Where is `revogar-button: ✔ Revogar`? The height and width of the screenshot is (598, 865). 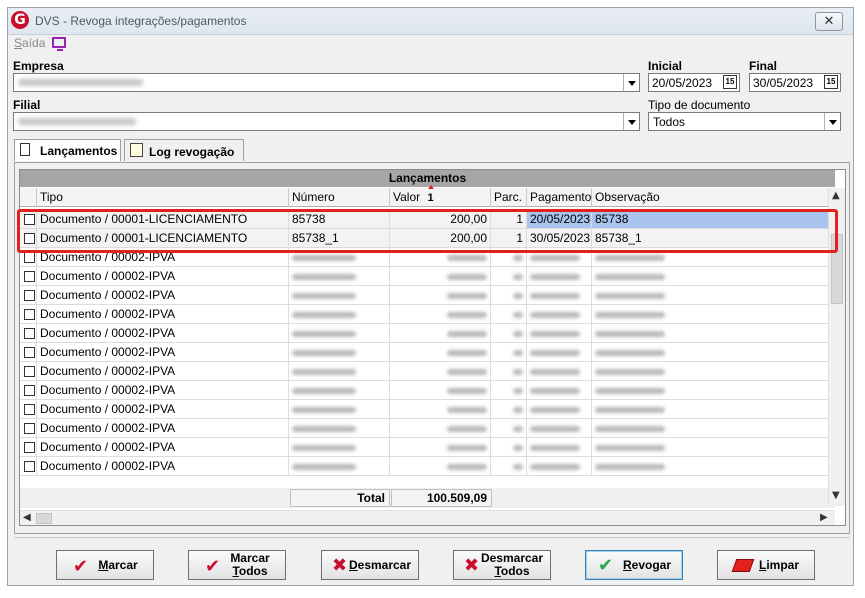
revogar-button: ✔ Revogar is located at coordinates (634, 565).